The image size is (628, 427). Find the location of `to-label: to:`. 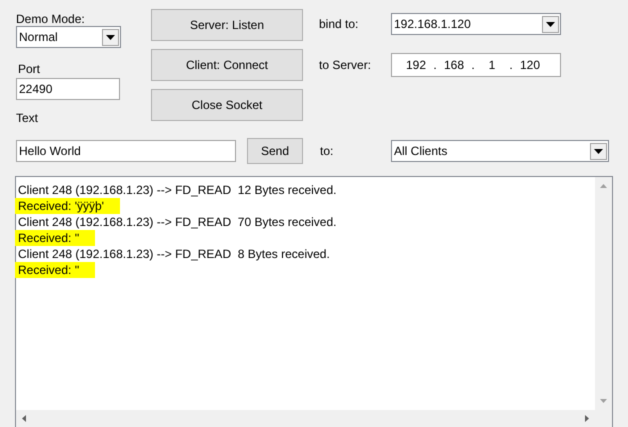

to-label: to: is located at coordinates (327, 151).